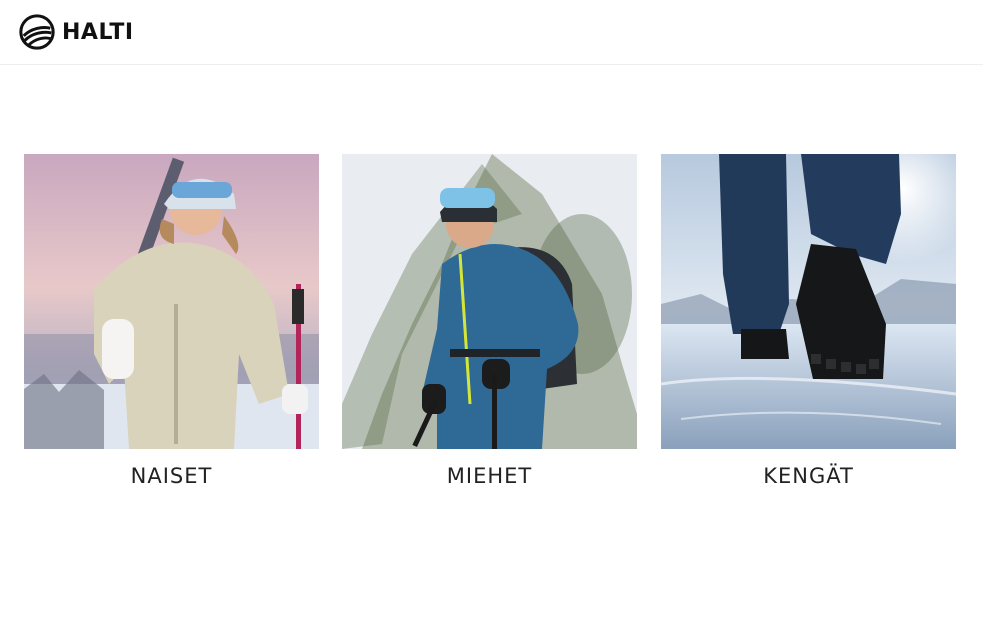 The height and width of the screenshot is (633, 983). What do you see at coordinates (489, 301) in the screenshot?
I see `man-hiker-photo` at bounding box center [489, 301].